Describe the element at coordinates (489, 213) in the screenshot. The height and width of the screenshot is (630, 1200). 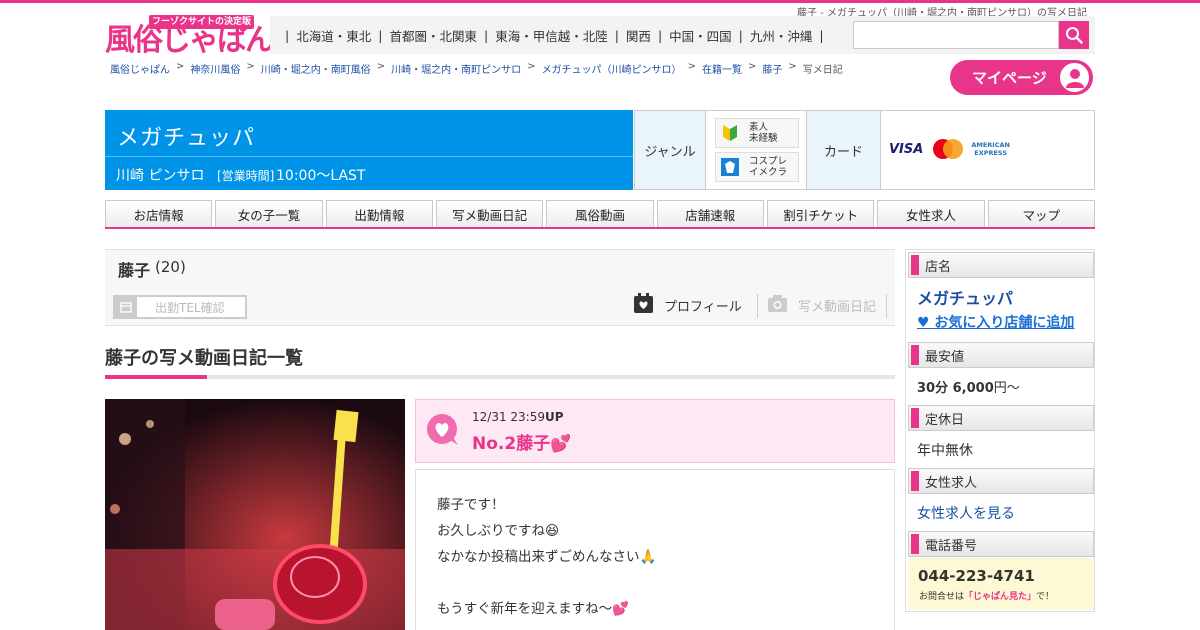
I see `tab-photo-diary: 写メ動画日記` at that location.